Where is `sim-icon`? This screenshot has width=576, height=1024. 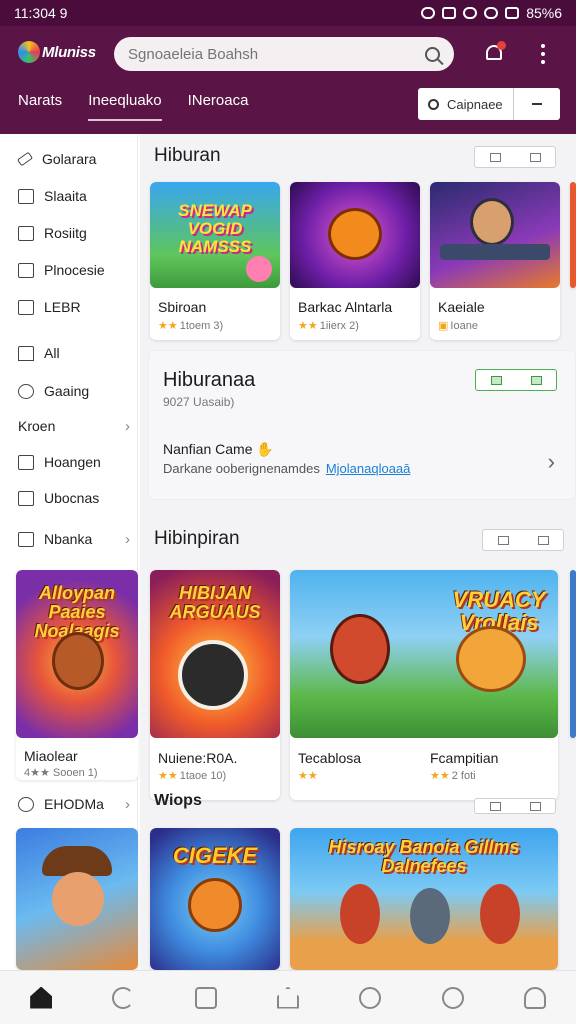
sim-icon is located at coordinates (512, 13).